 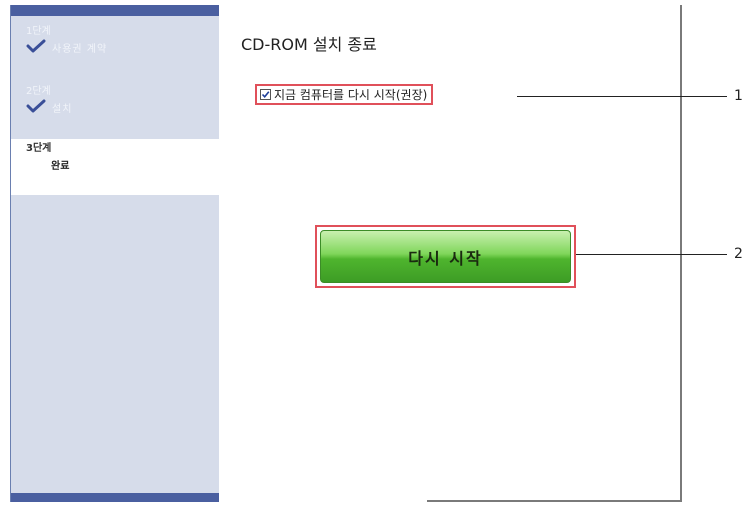 I want to click on step-item-install: 2단계 설치, so click(x=115, y=110).